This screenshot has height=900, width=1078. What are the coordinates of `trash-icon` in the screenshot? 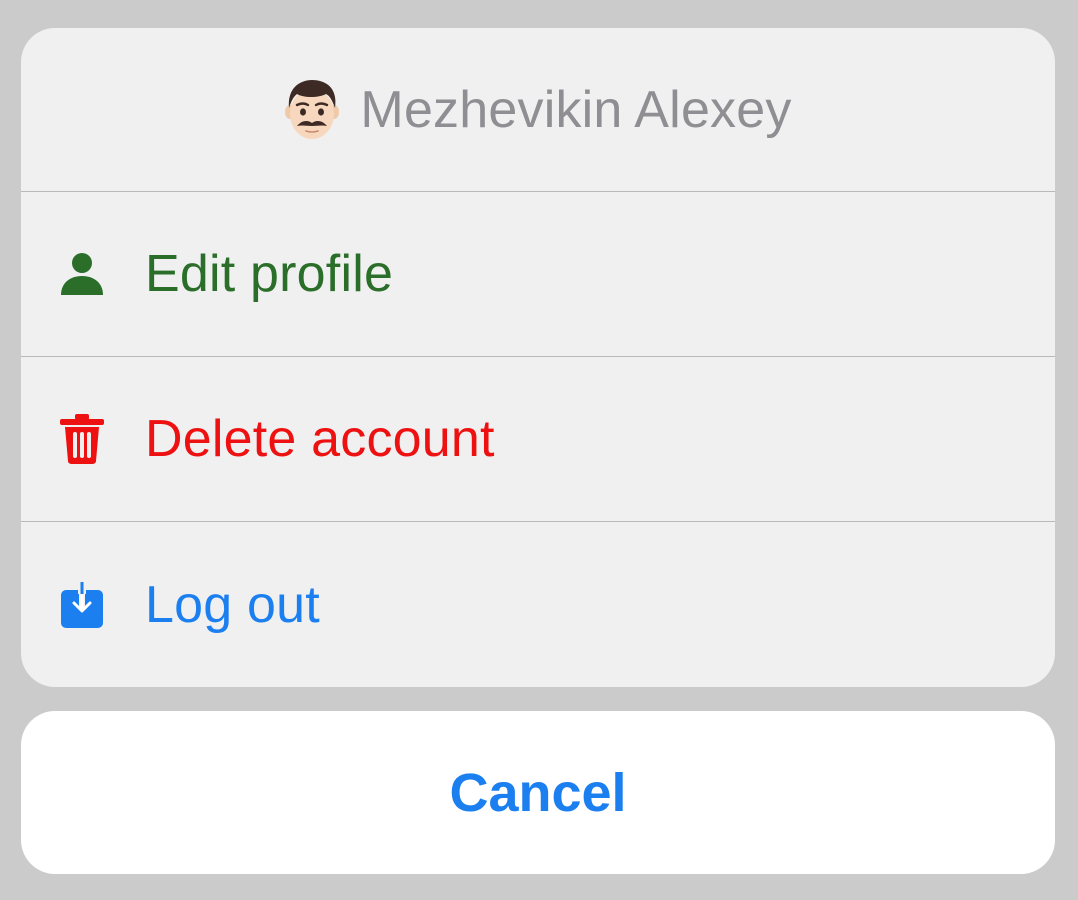 It's located at (82, 439).